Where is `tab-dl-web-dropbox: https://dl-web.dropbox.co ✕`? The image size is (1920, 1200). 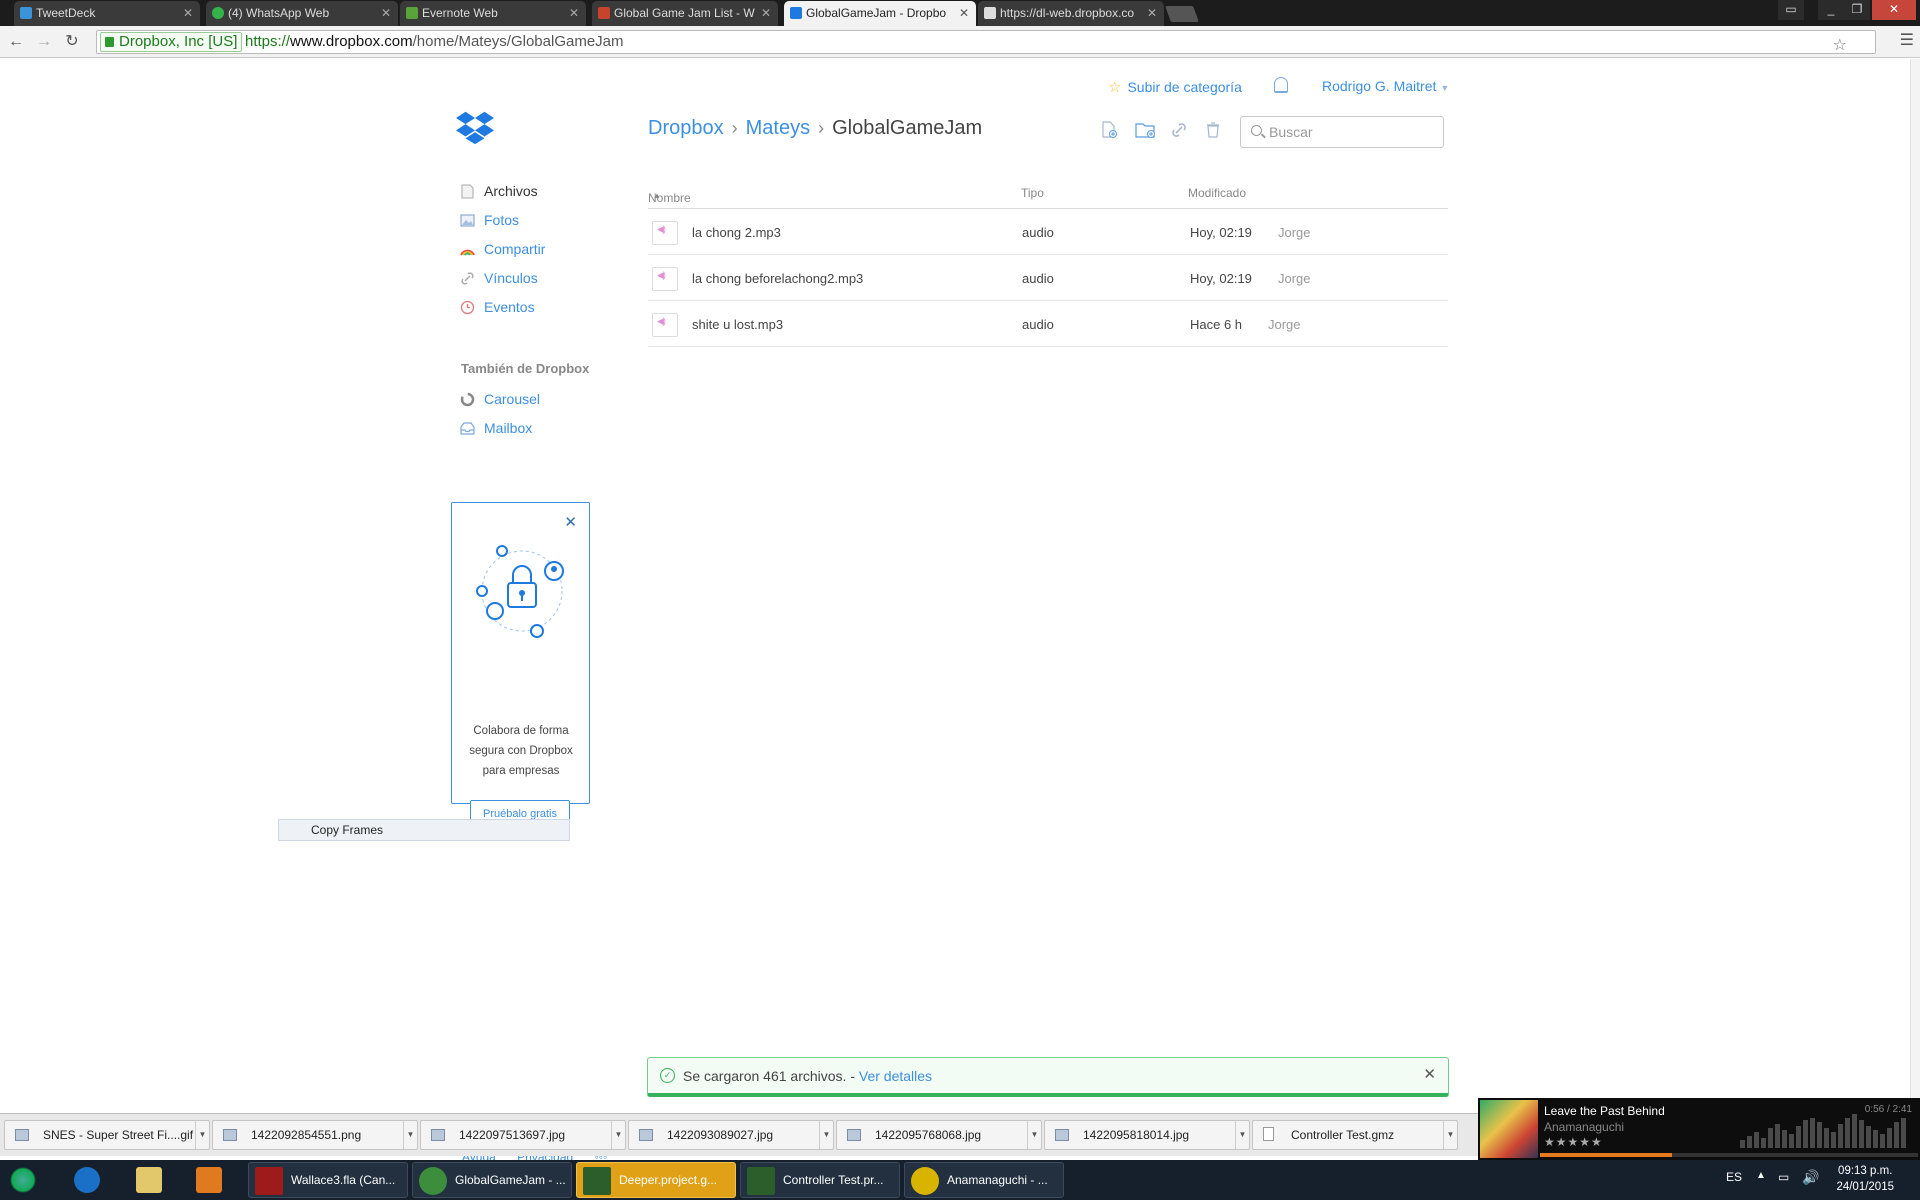 tab-dl-web-dropbox: https://dl-web.dropbox.co ✕ is located at coordinates (1071, 13).